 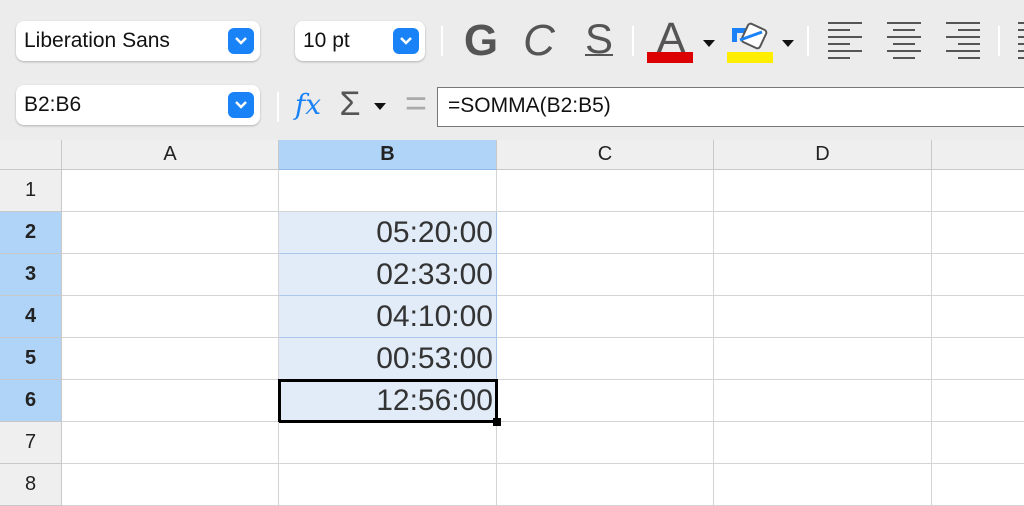 I want to click on cell-C2, so click(x=605, y=233).